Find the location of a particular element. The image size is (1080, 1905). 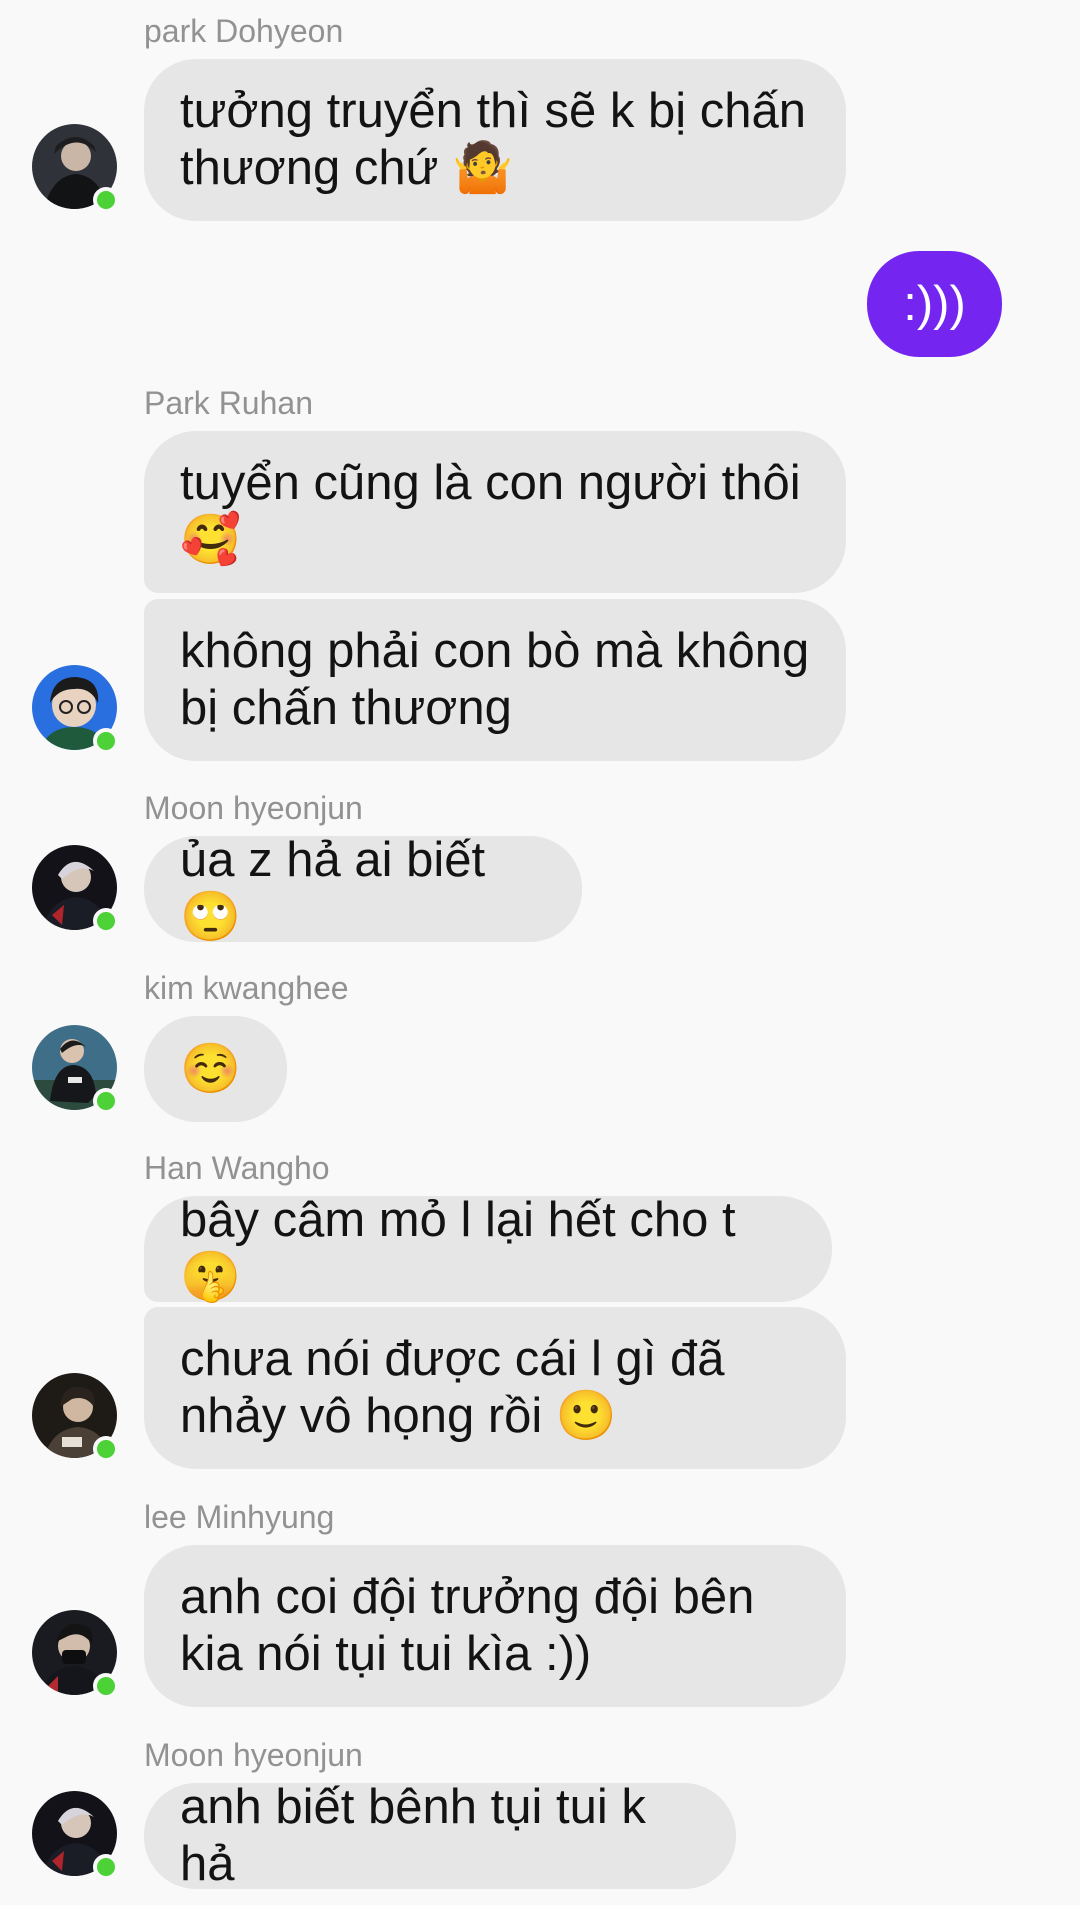

sender-name: park Dohyeon is located at coordinates (244, 31).